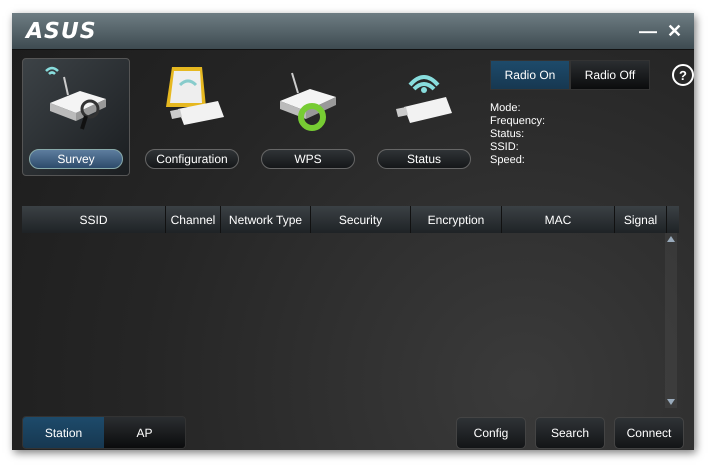 The height and width of the screenshot is (470, 713). Describe the element at coordinates (671, 239) in the screenshot. I see `scroll-up-icon` at that location.